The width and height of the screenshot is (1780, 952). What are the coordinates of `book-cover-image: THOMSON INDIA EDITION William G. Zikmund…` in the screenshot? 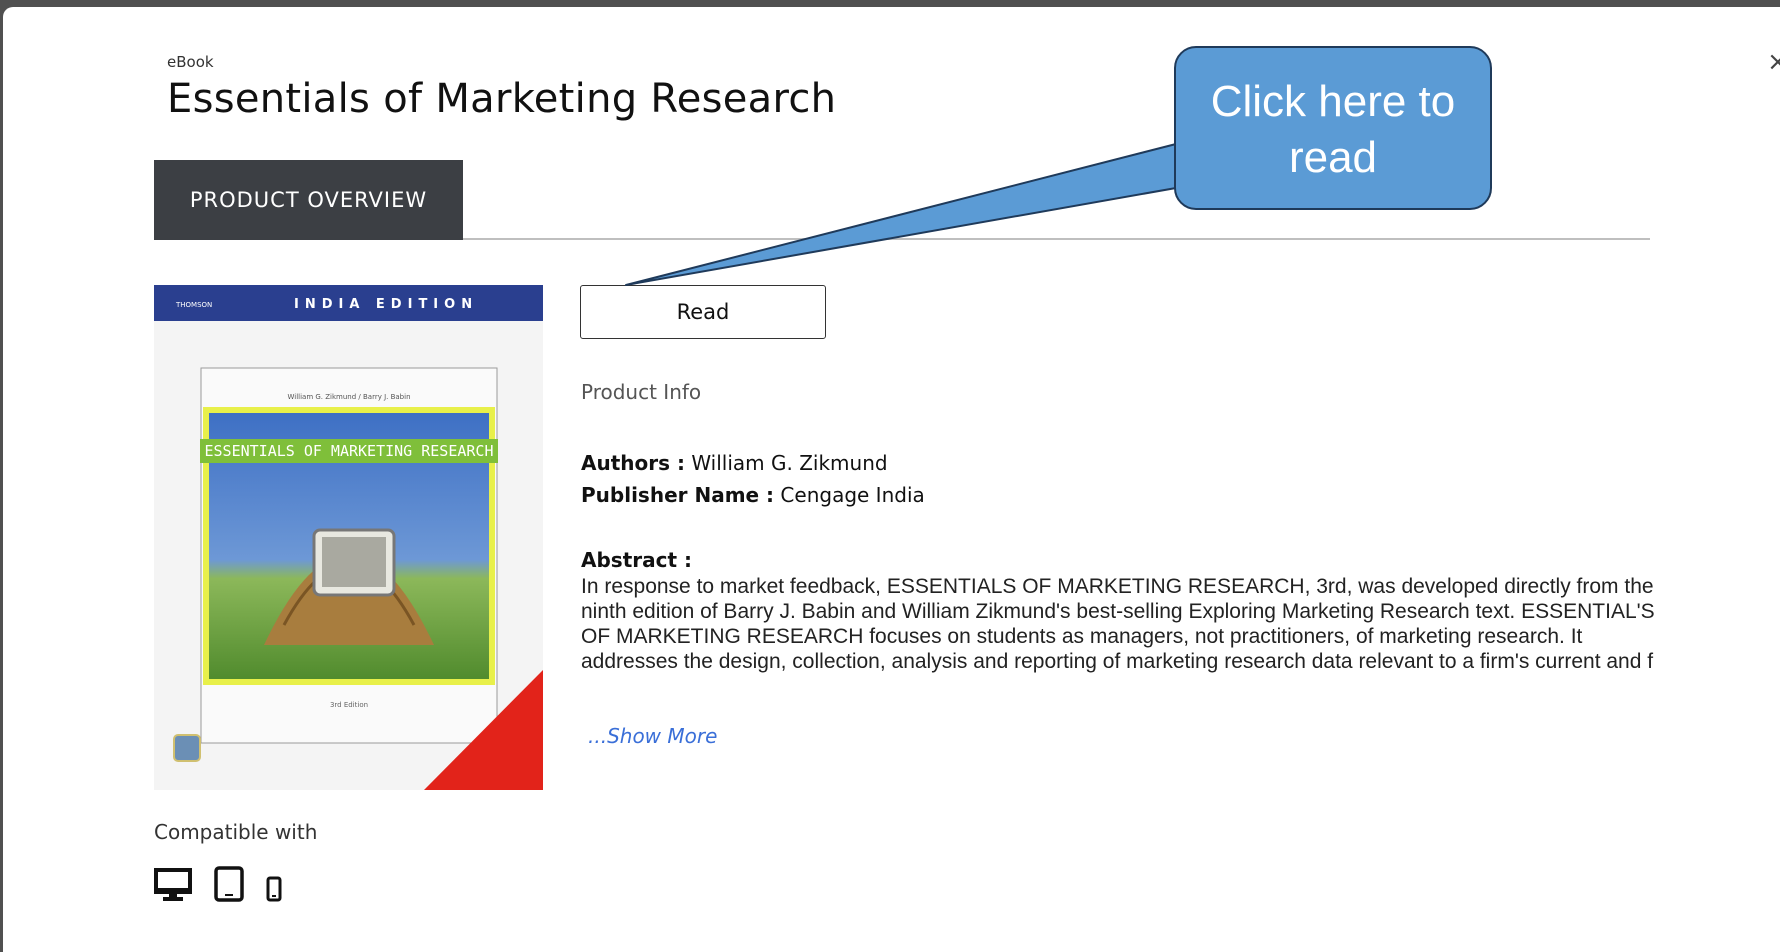 It's located at (348, 537).